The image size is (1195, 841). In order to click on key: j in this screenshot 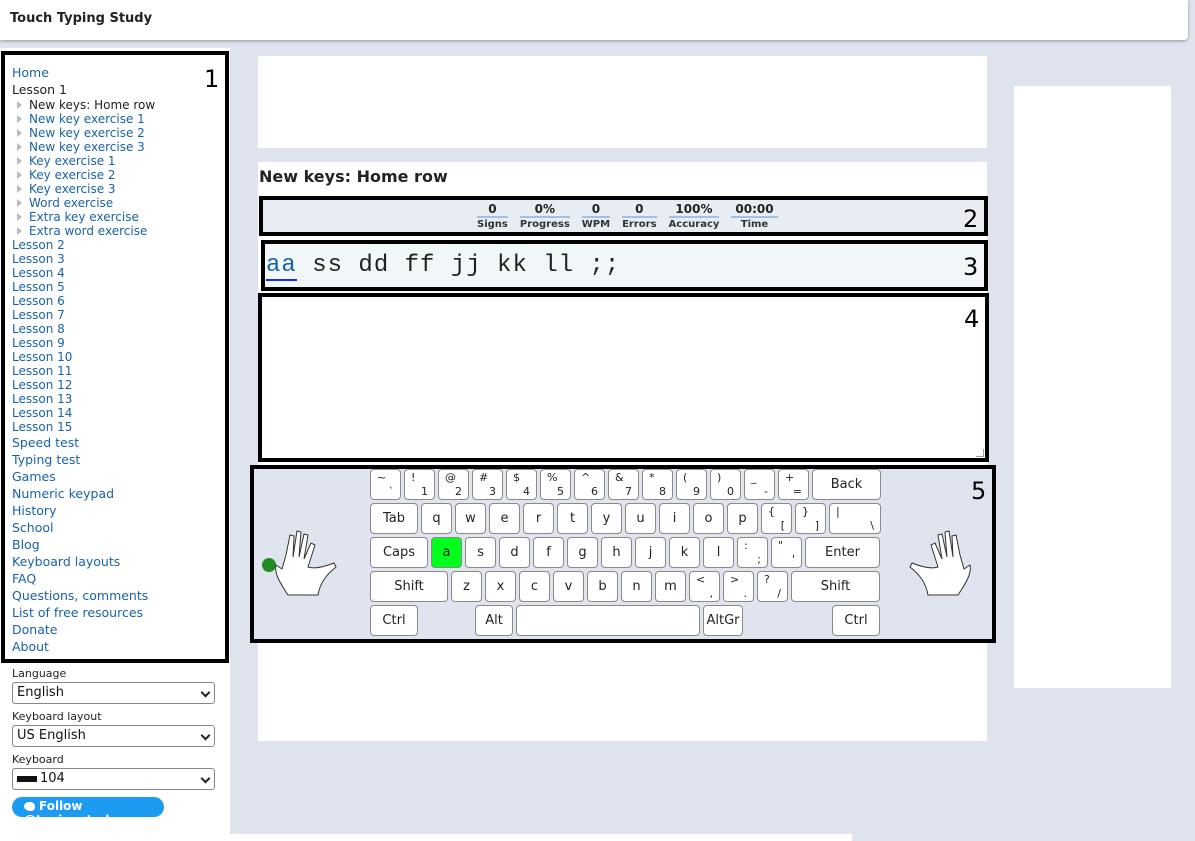, I will do `click(650, 552)`.